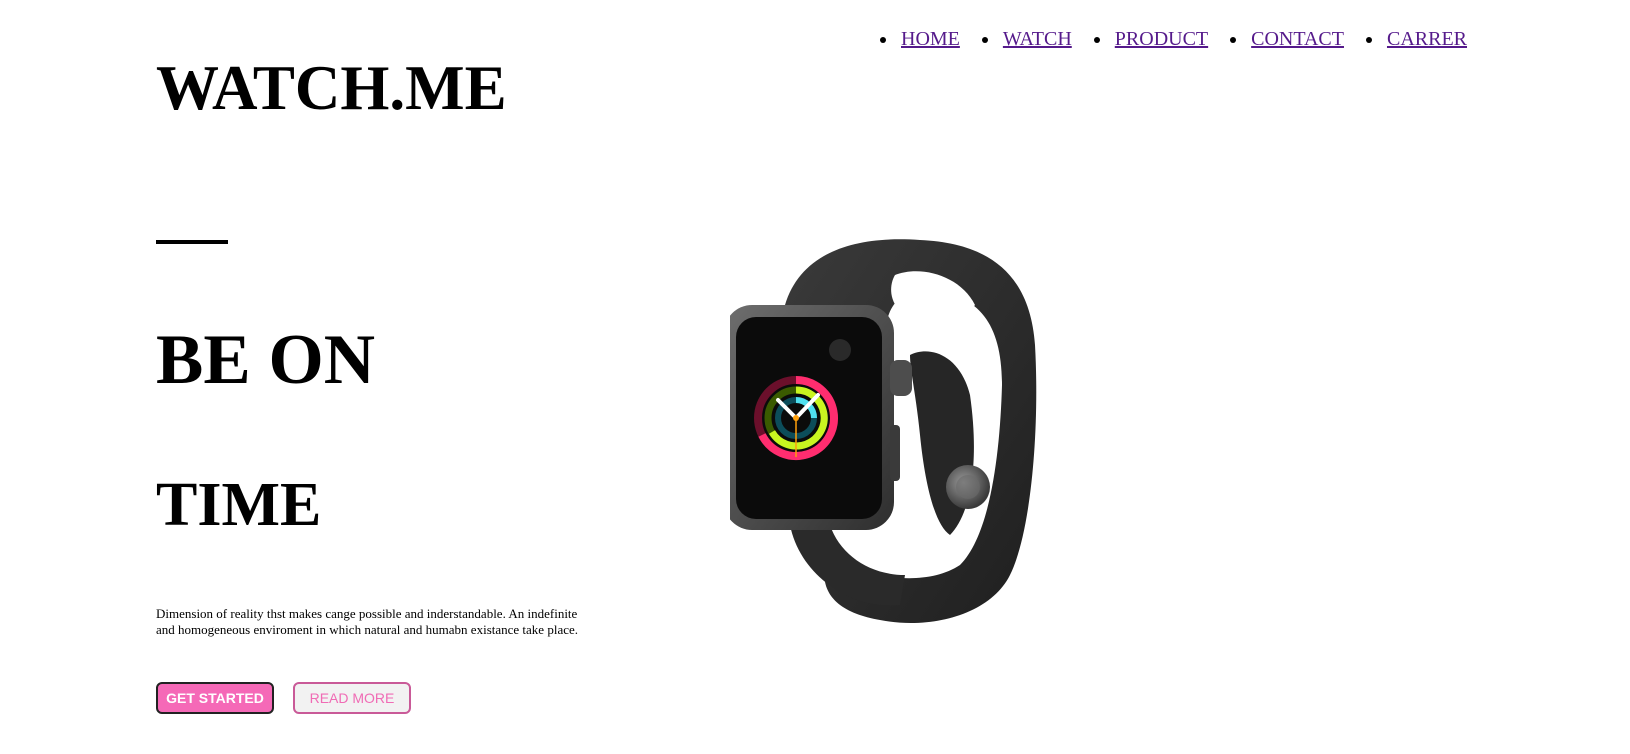 The width and height of the screenshot is (1630, 754). What do you see at coordinates (265, 360) in the screenshot?
I see `hero-headline-line1: BE ON` at bounding box center [265, 360].